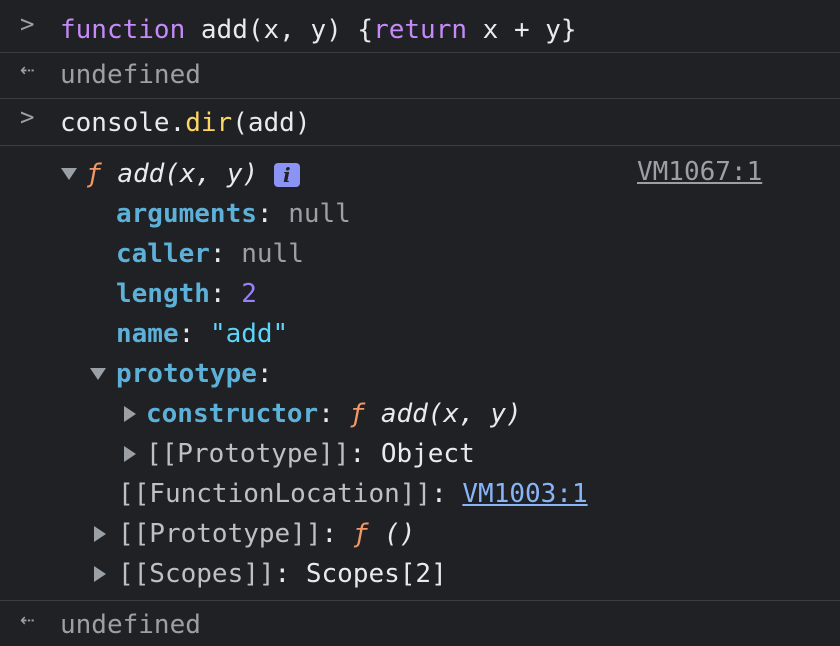  Describe the element at coordinates (196, 574) in the screenshot. I see `property-key: [[Scopes]]` at that location.